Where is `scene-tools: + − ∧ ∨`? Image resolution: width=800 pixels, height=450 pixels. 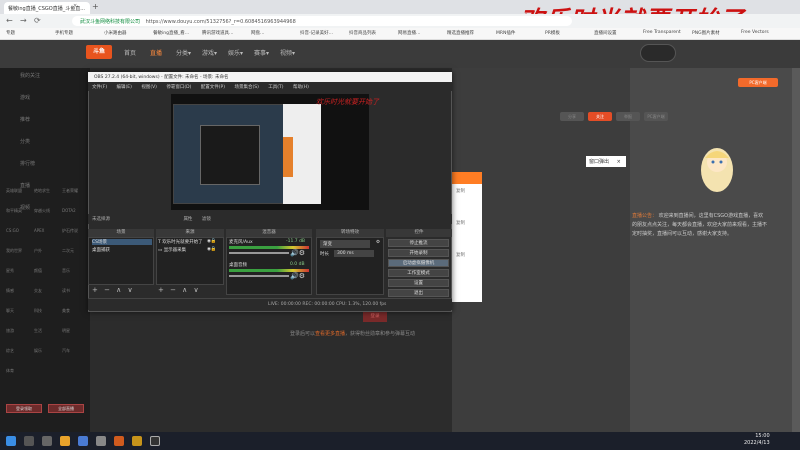
scene-tools: + − ∧ ∨ is located at coordinates (113, 290).